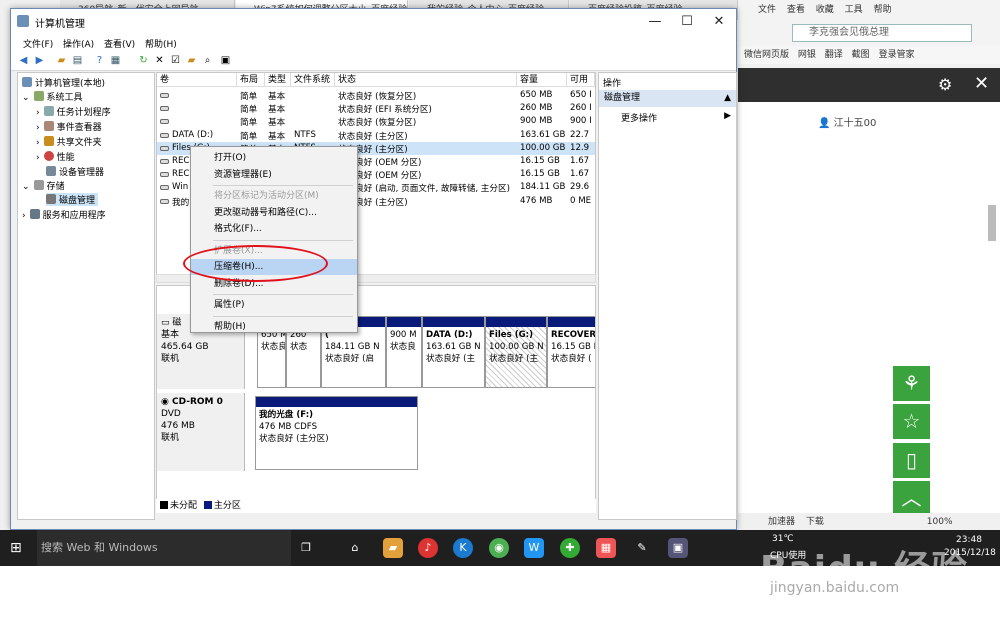 Image resolution: width=1000 pixels, height=624 pixels. I want to click on collapse-icon: ▲, so click(727, 98).